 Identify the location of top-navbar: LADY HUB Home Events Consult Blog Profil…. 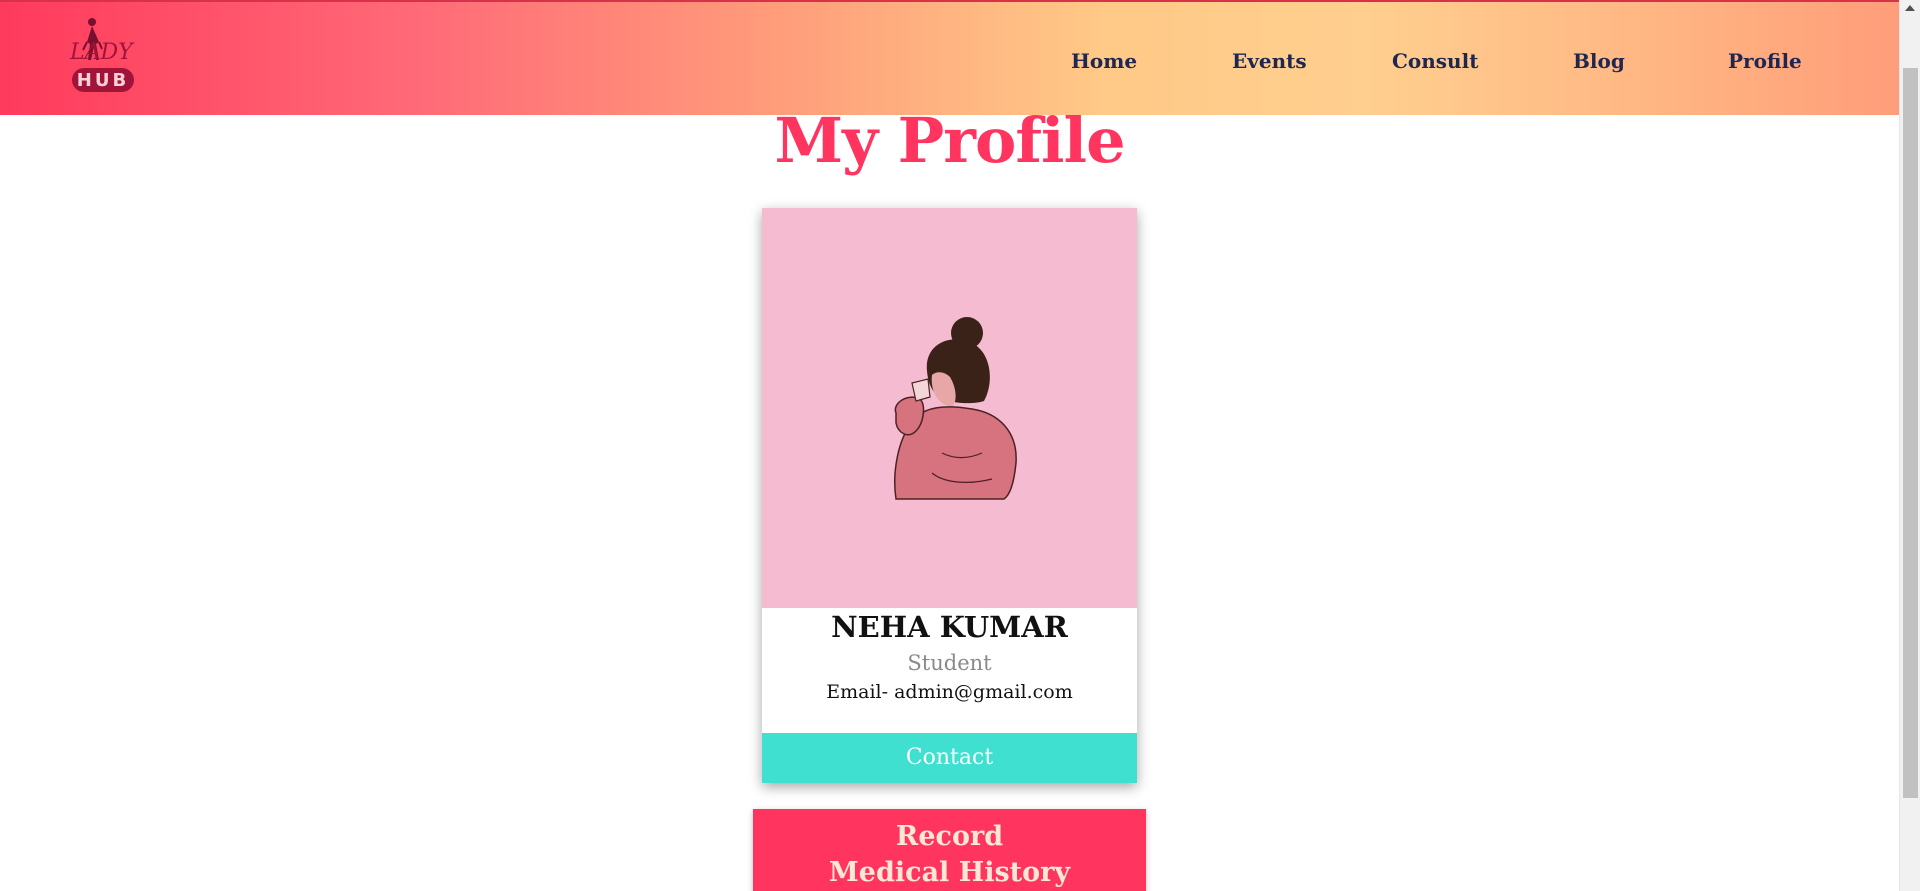
(949, 57).